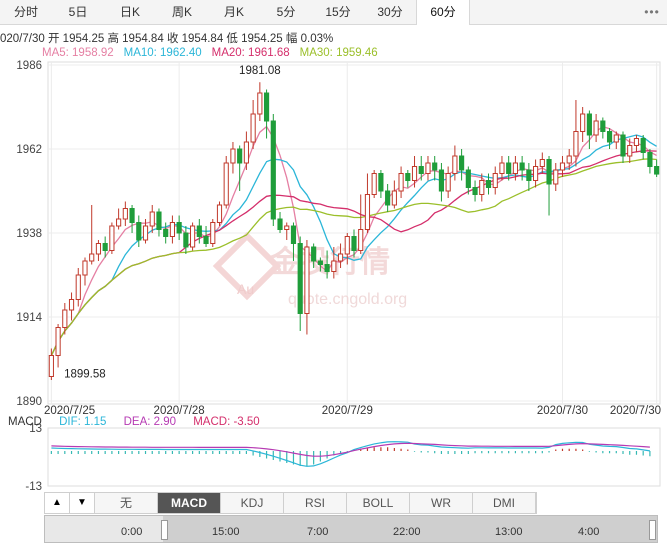 Image resolution: width=667 pixels, height=543 pixels. Describe the element at coordinates (164, 530) in the screenshot. I see `navigator-left-handle` at that location.